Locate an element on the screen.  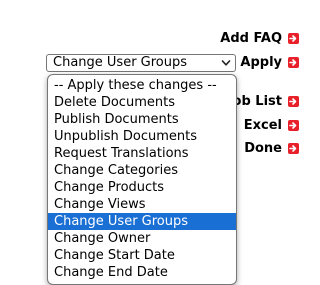
add-faq-link: Add FAQ is located at coordinates (259, 38).